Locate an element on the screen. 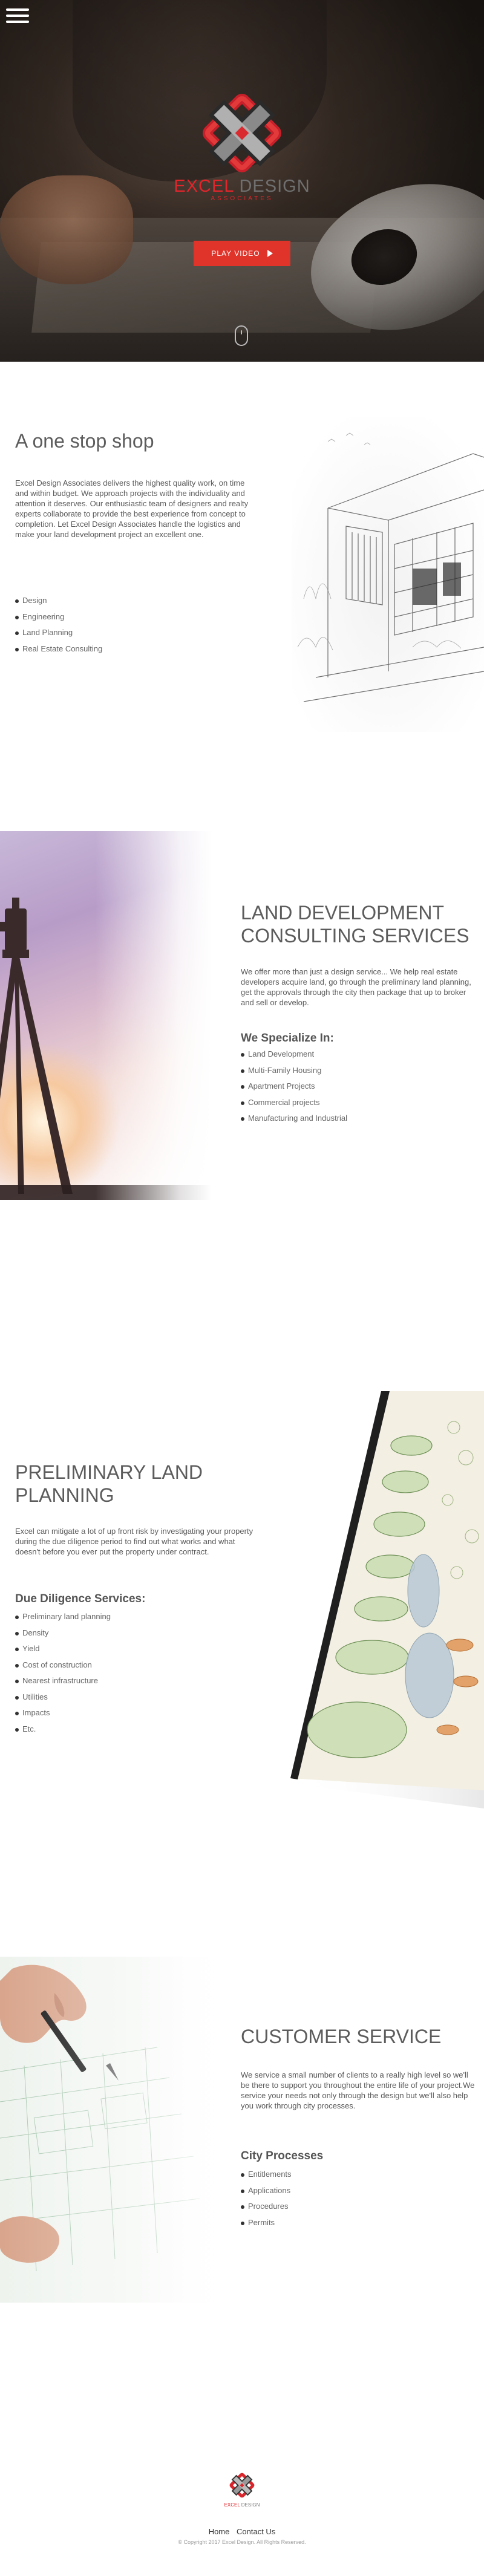 This screenshot has width=484, height=2576. hamburger-menu-icon is located at coordinates (17, 17).